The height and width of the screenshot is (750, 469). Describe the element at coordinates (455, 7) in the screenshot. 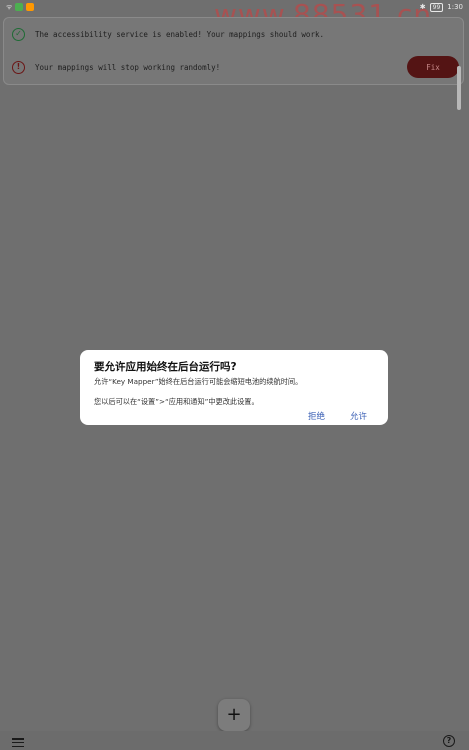

I see `clock: 1:30` at that location.